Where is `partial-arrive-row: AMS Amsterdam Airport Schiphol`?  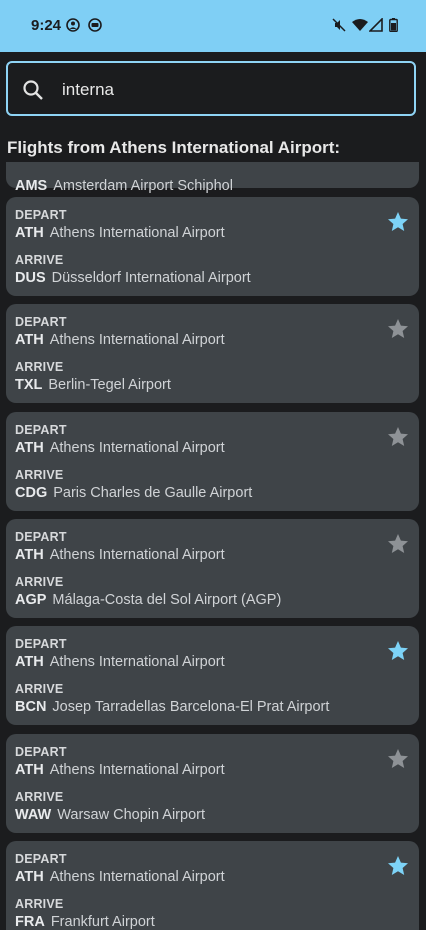
partial-arrive-row: AMS Amsterdam Airport Schiphol is located at coordinates (124, 186).